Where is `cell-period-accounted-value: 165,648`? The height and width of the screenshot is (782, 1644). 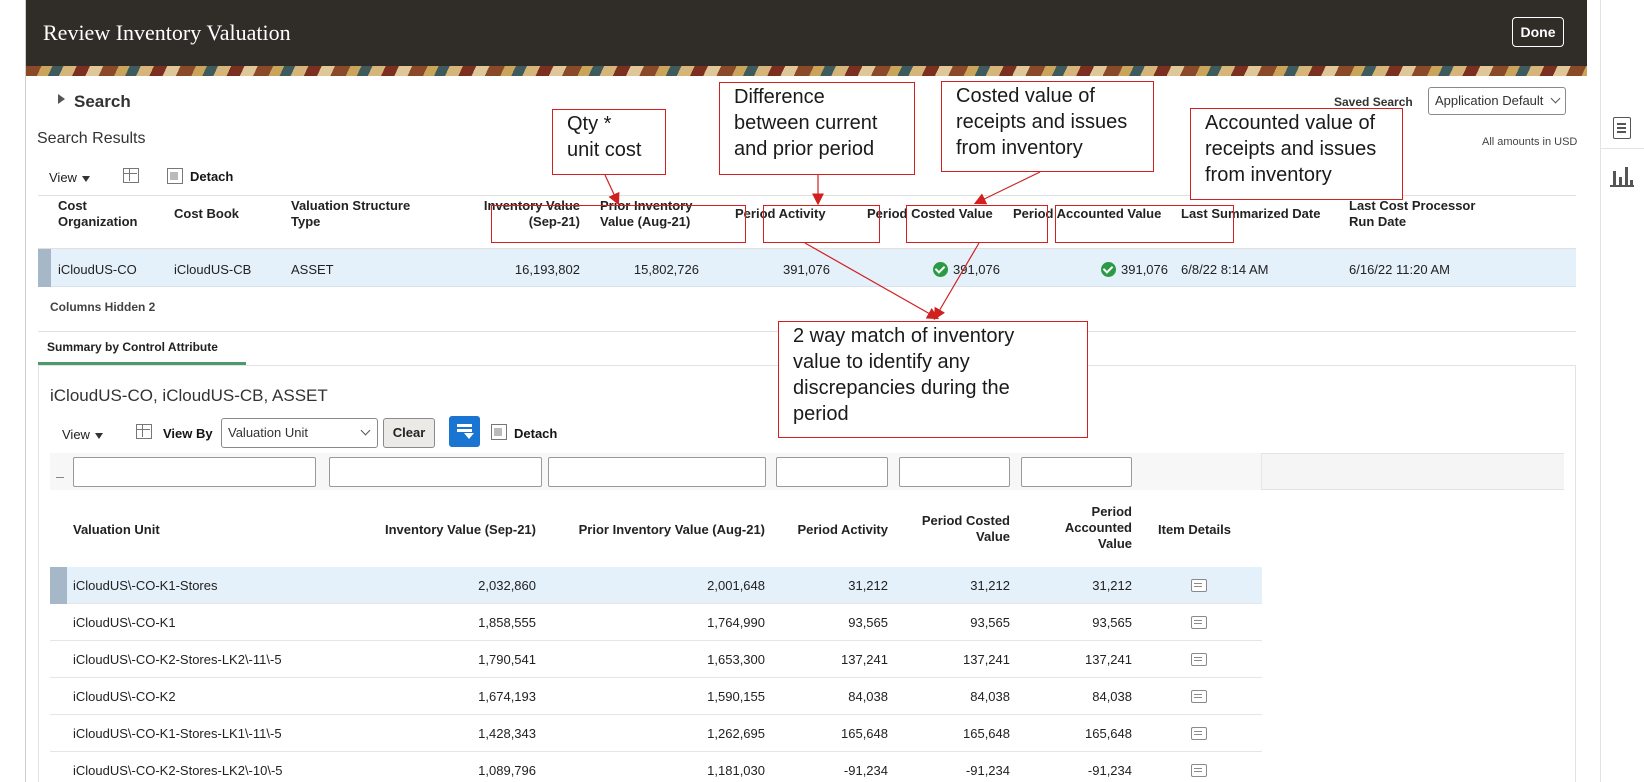
cell-period-accounted-value: 165,648 is located at coordinates (1108, 733).